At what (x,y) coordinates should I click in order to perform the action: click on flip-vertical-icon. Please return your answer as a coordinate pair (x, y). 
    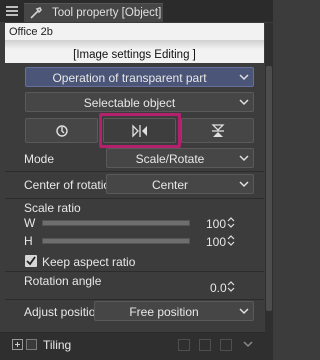
    Looking at the image, I should click on (217, 130).